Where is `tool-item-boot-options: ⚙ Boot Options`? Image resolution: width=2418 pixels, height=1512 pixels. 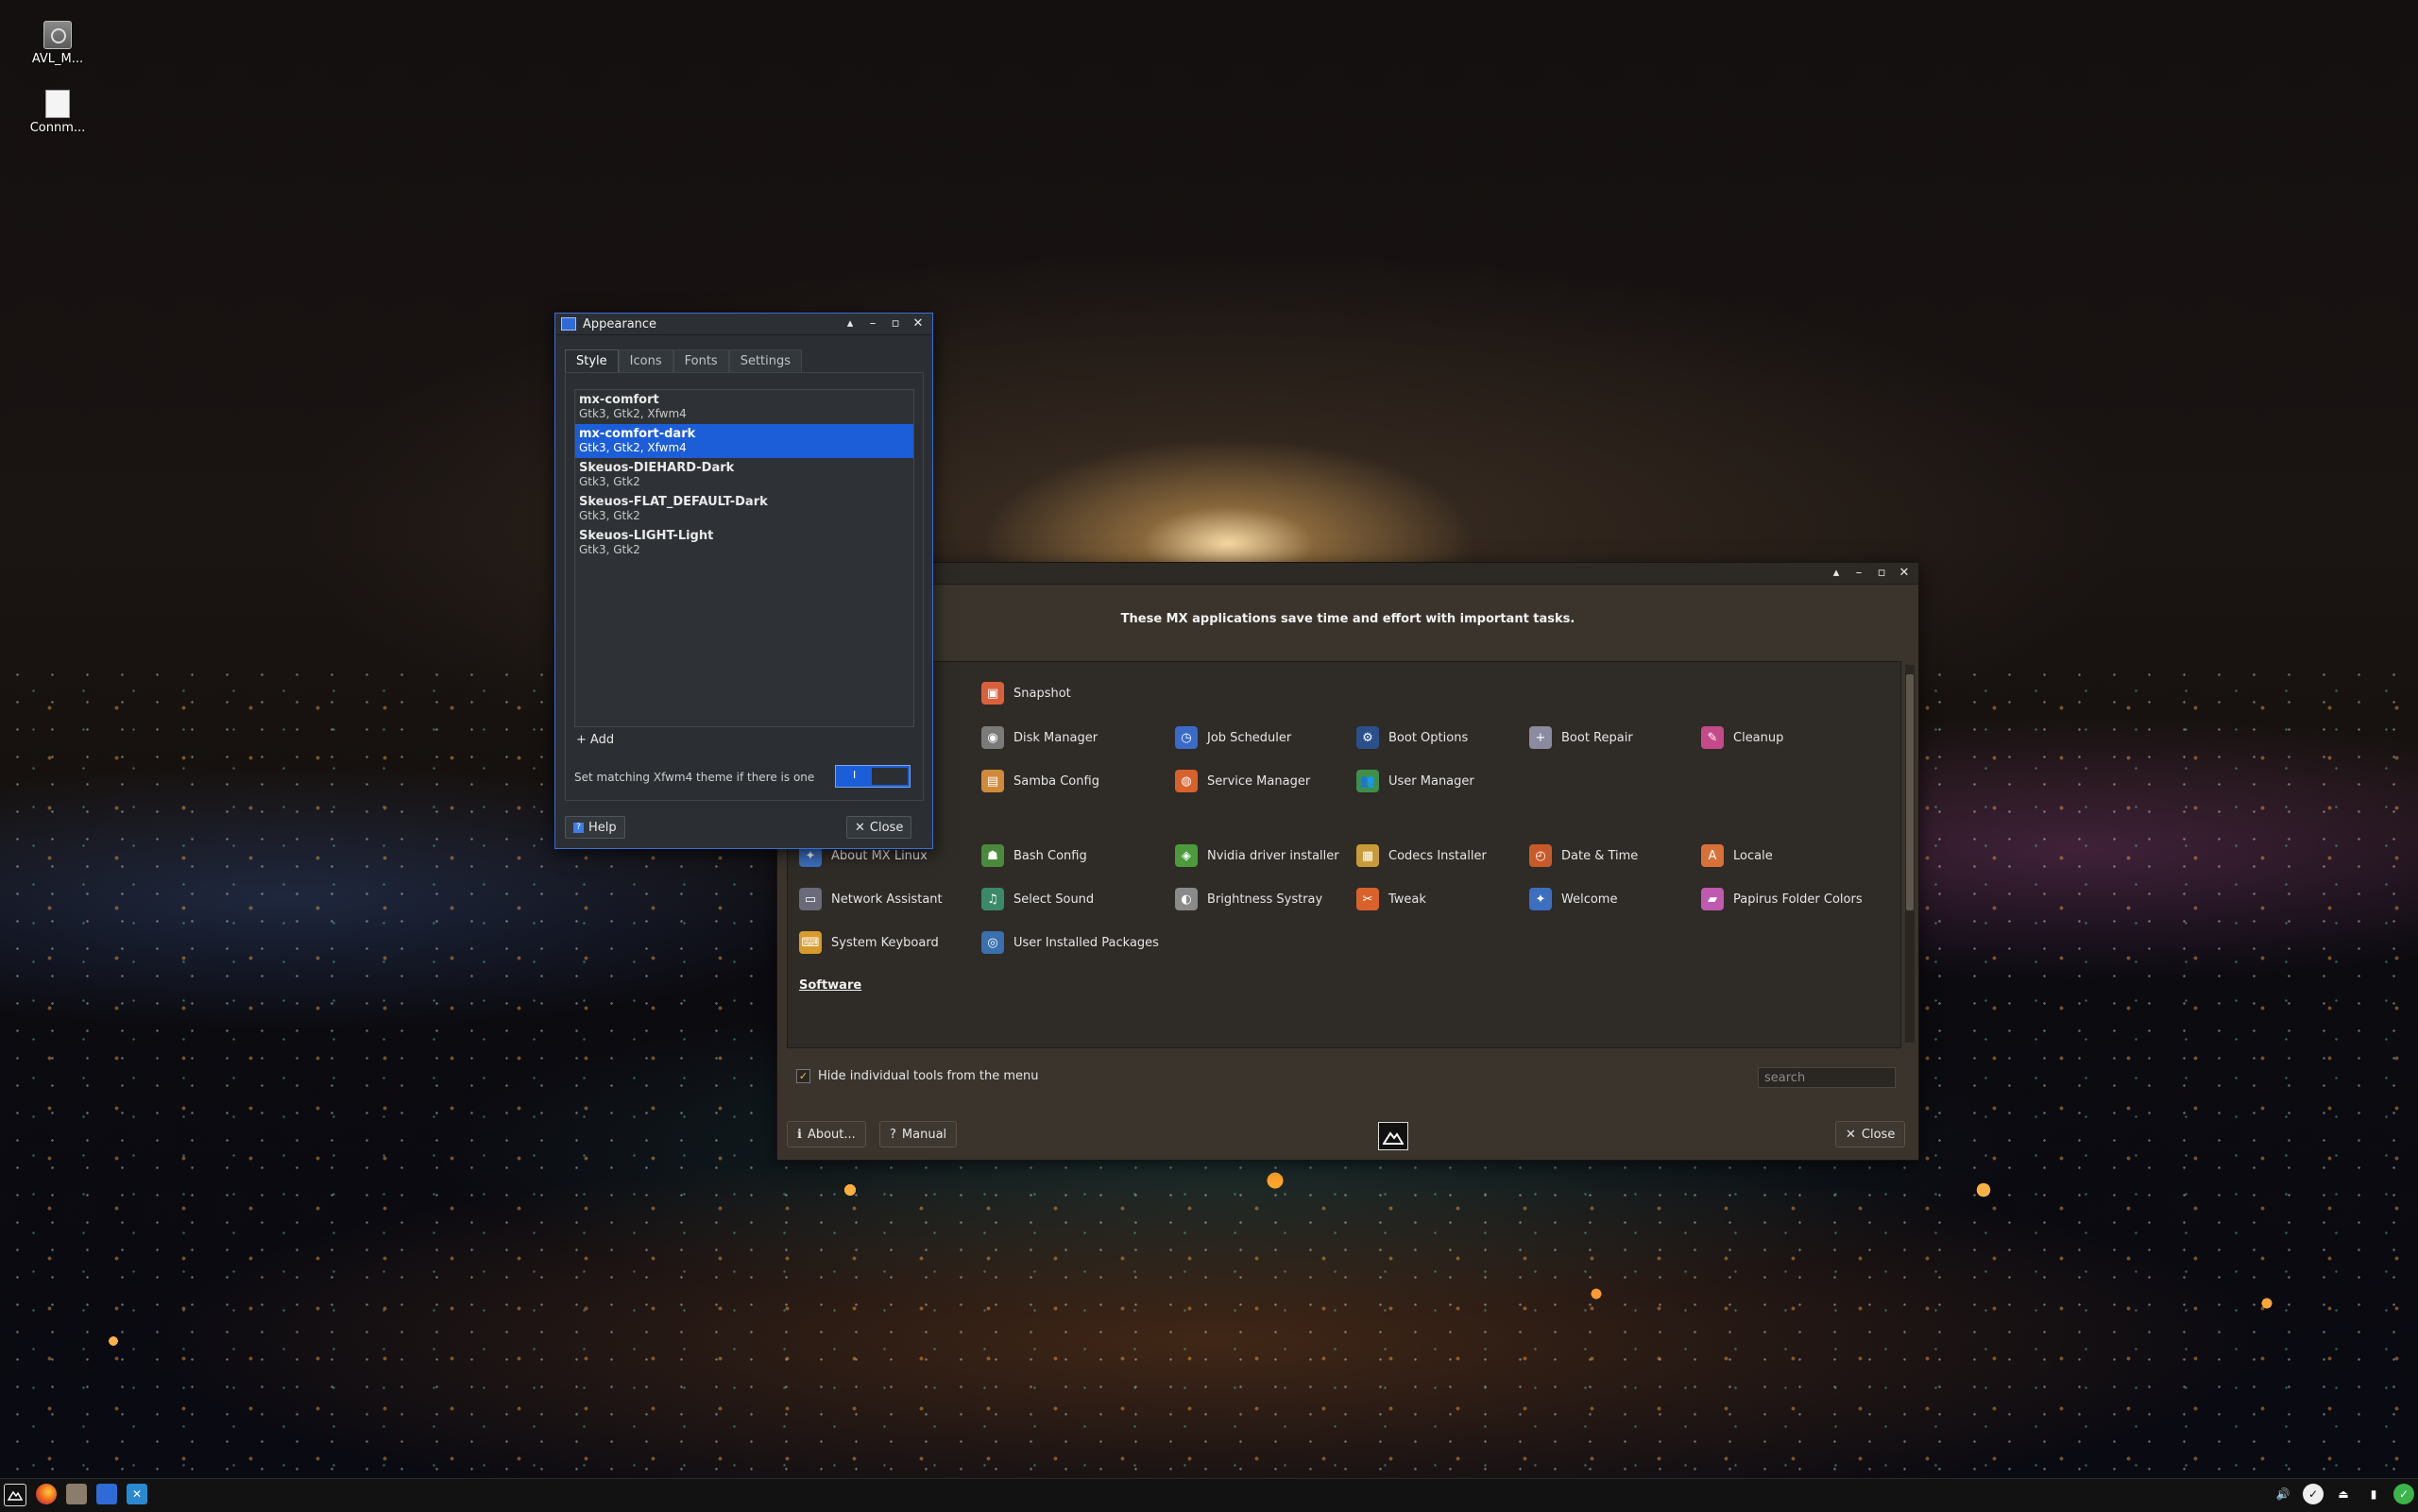 tool-item-boot-options: ⚙ Boot Options is located at coordinates (1412, 737).